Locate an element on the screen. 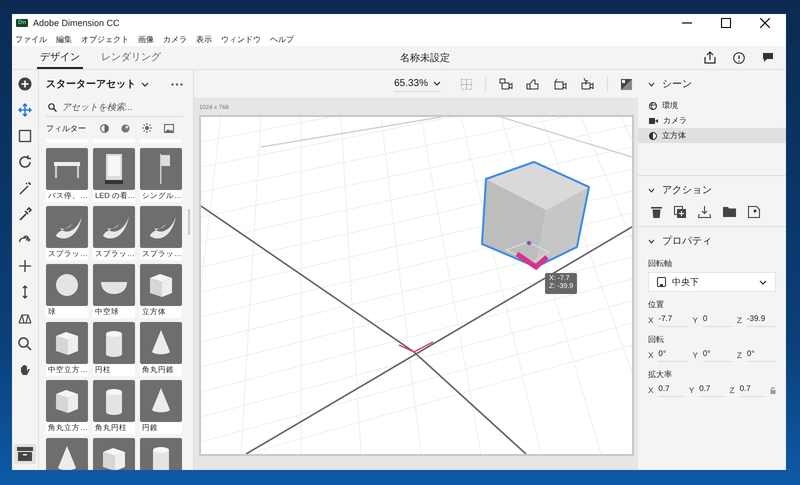  menu-item: ファイル is located at coordinates (31, 39).